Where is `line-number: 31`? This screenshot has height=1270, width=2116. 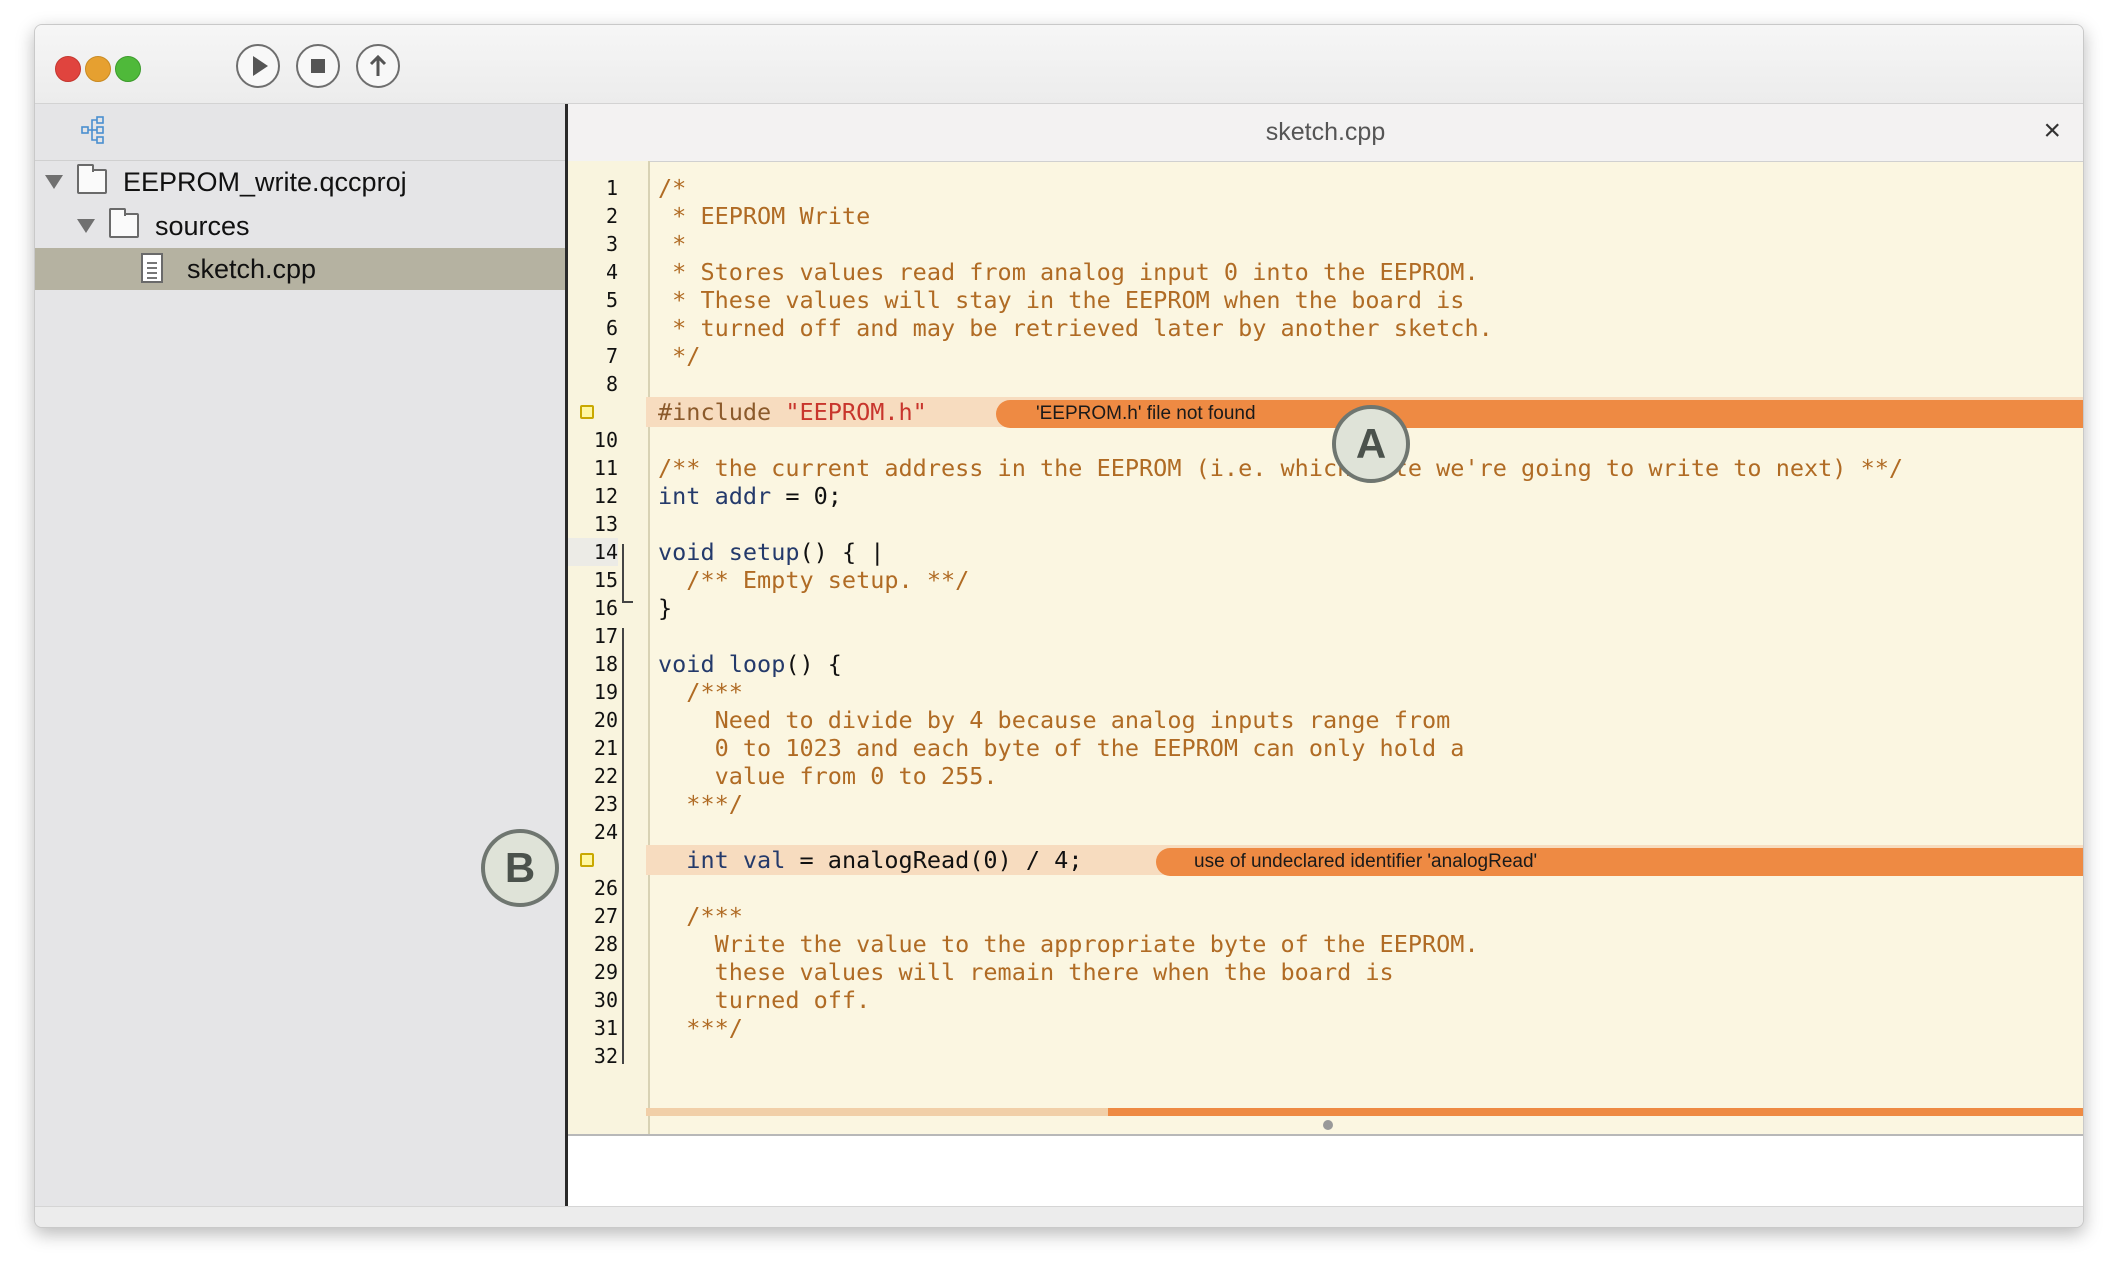 line-number: 31 is located at coordinates (605, 1028).